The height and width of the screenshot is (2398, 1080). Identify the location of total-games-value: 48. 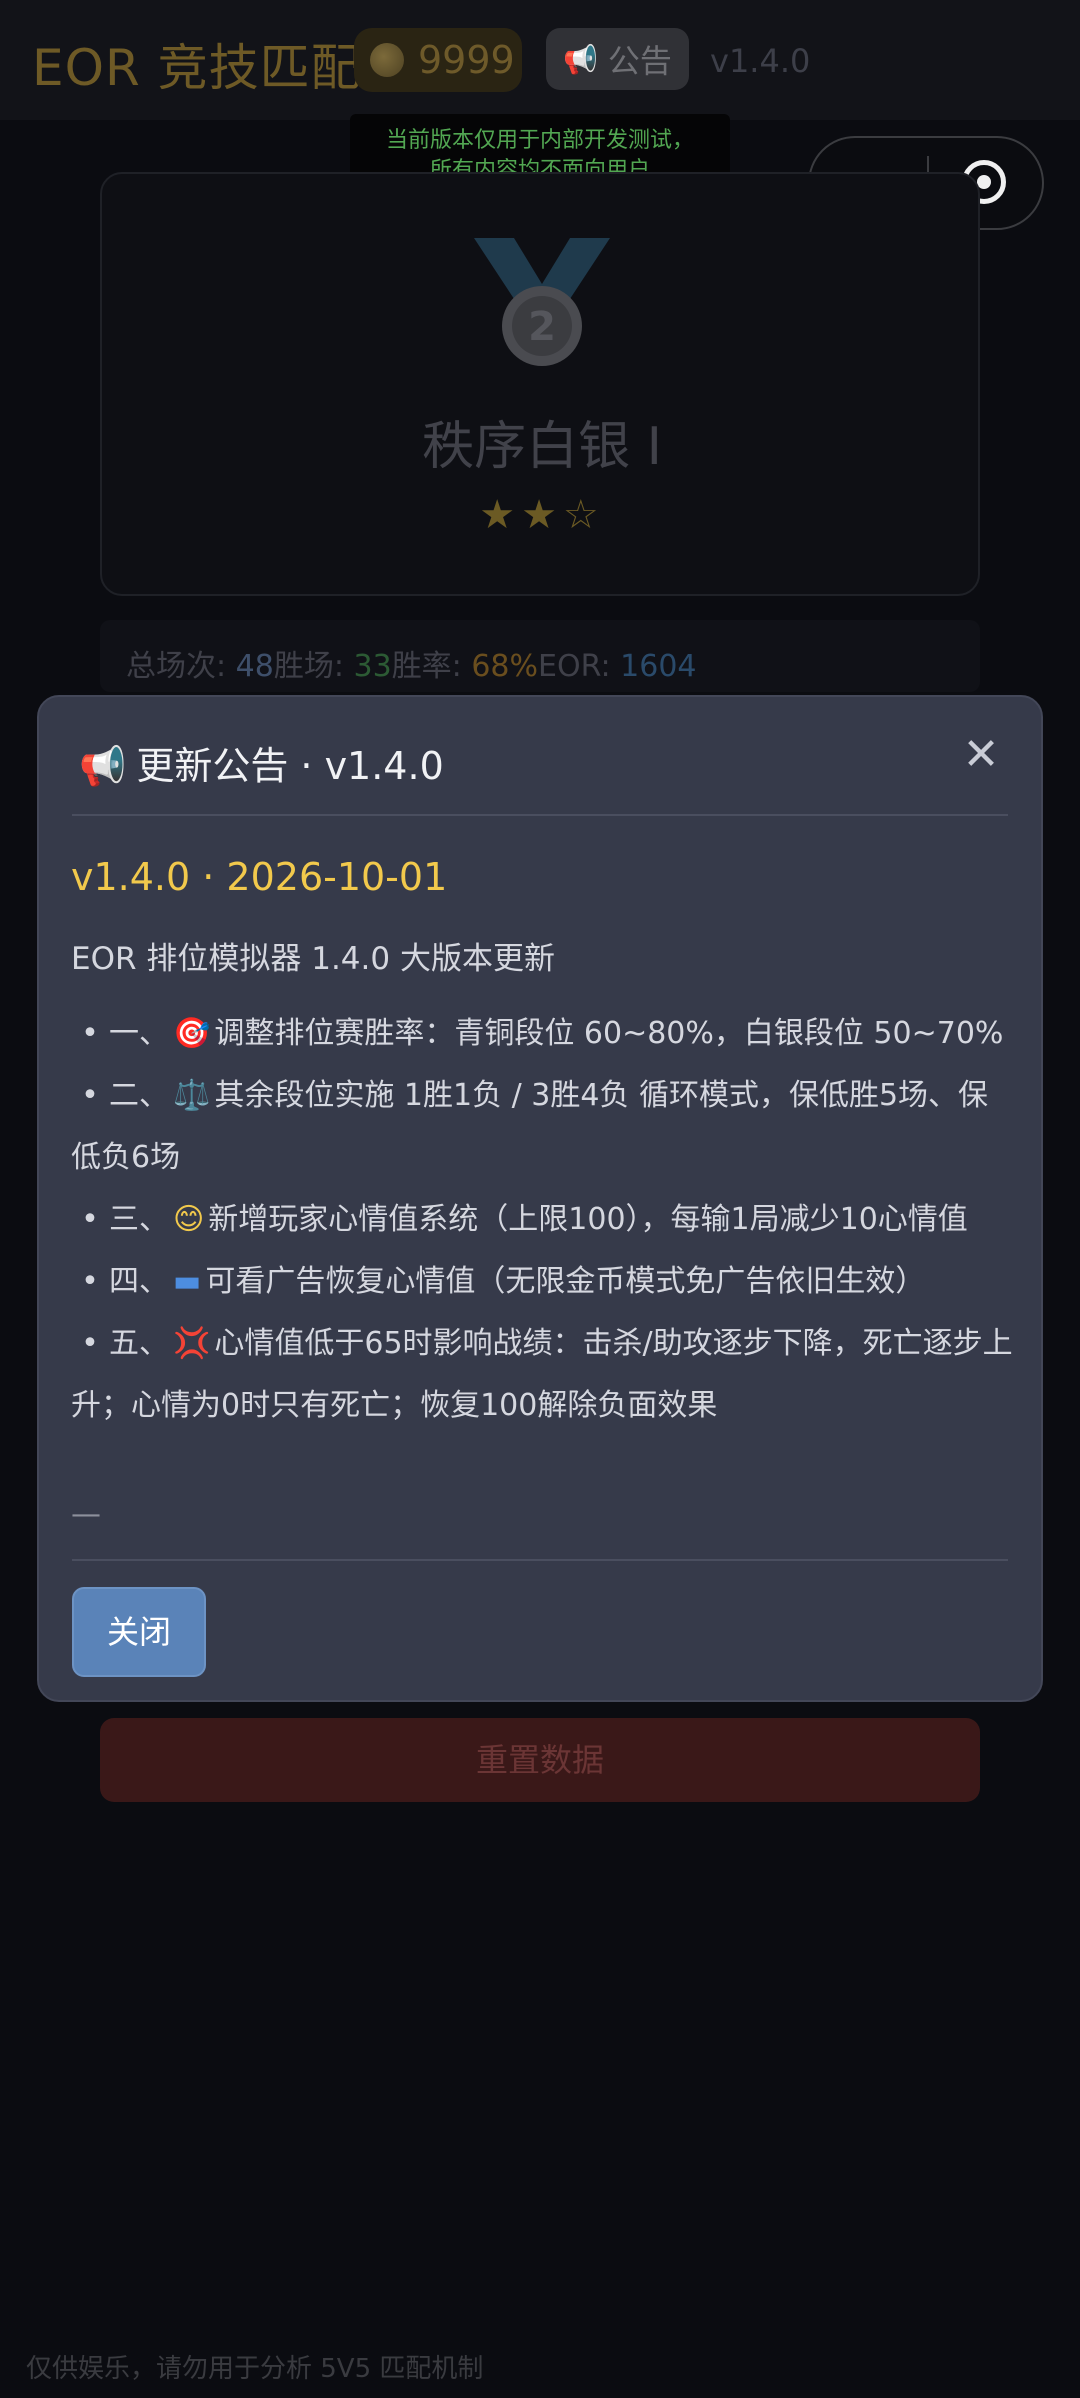
(254, 666).